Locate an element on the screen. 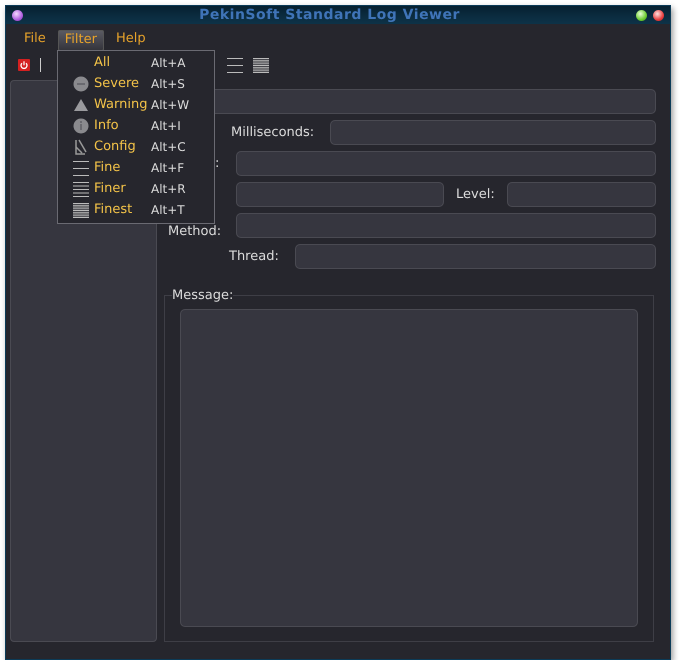  field-label: Level: is located at coordinates (475, 194).